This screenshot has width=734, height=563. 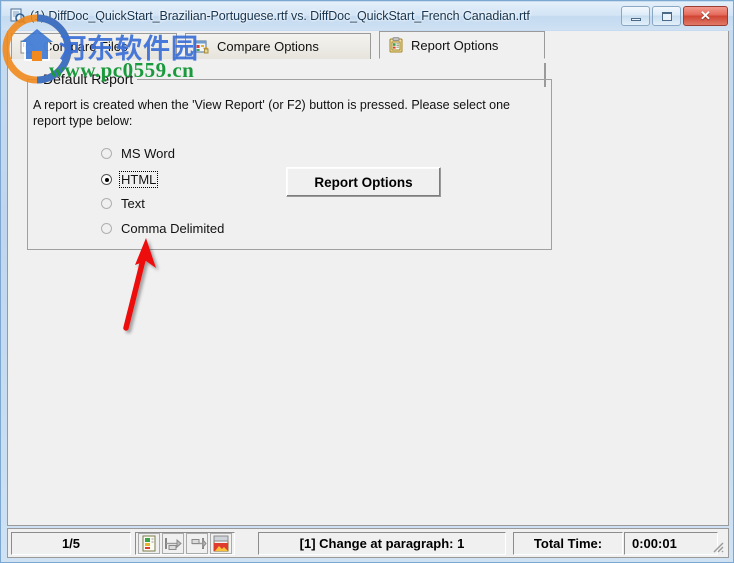 What do you see at coordinates (455, 45) in the screenshot?
I see `tab-label: Report Options` at bounding box center [455, 45].